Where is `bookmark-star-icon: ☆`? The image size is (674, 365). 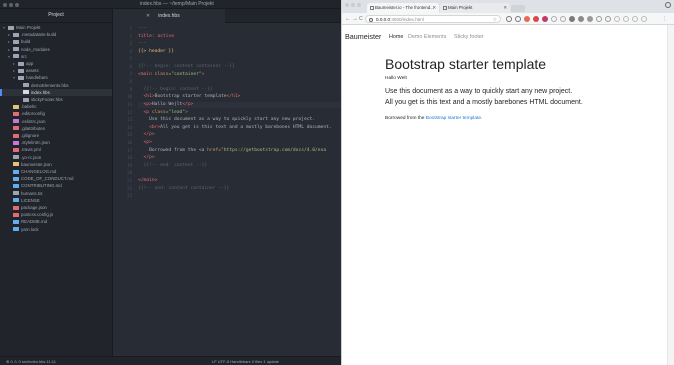
bookmark-star-icon: ☆ is located at coordinates (495, 20).